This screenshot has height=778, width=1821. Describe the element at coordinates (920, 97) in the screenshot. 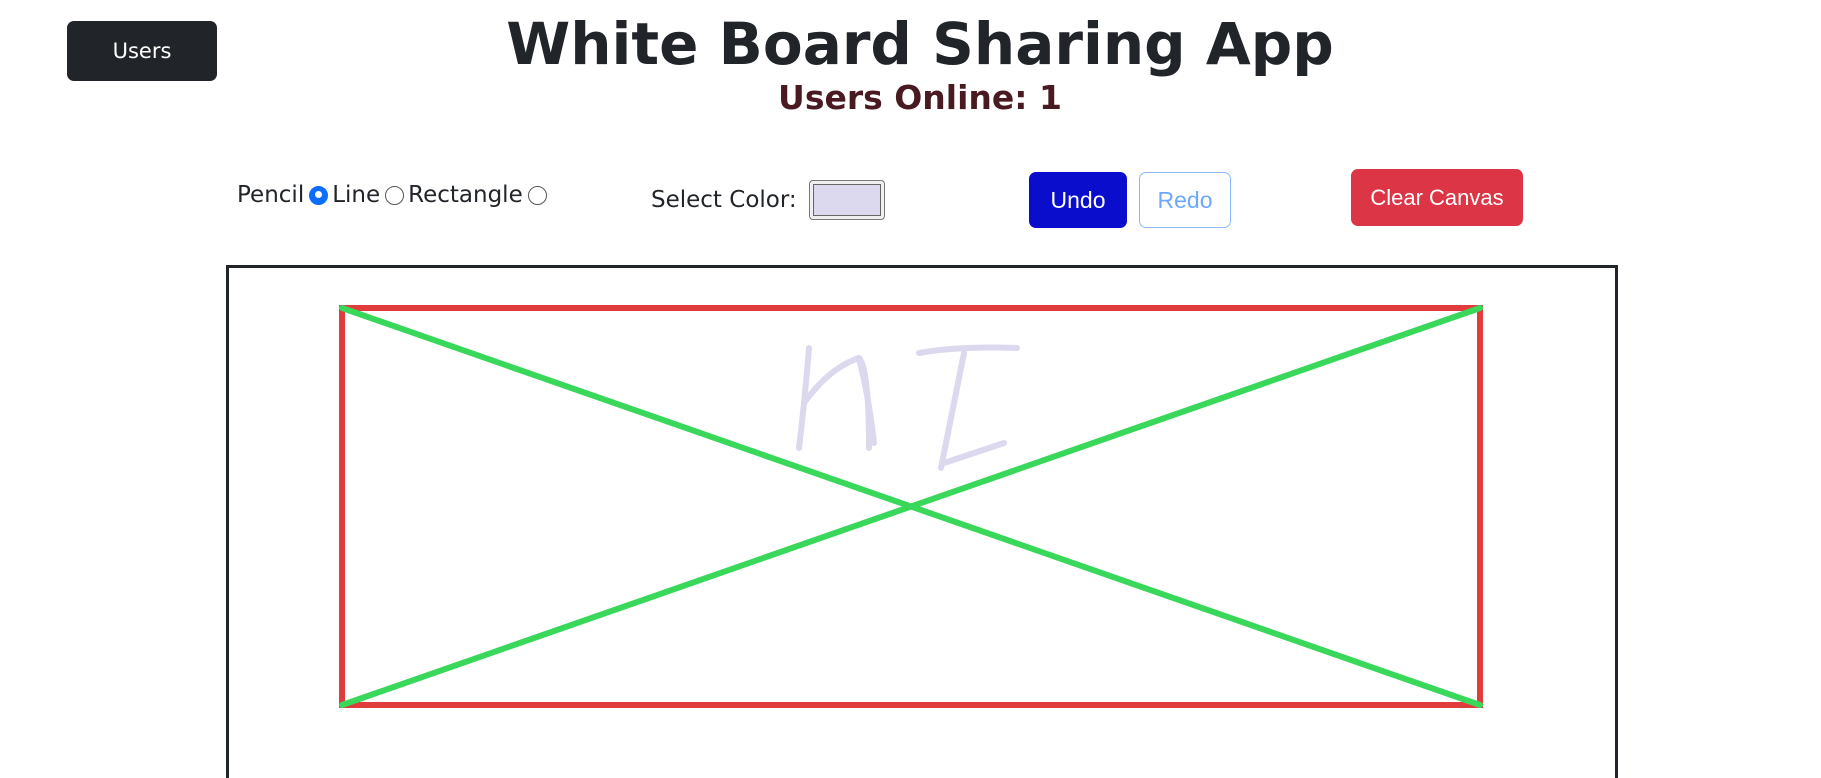

I see `users-online-count: Users Online: 1` at that location.